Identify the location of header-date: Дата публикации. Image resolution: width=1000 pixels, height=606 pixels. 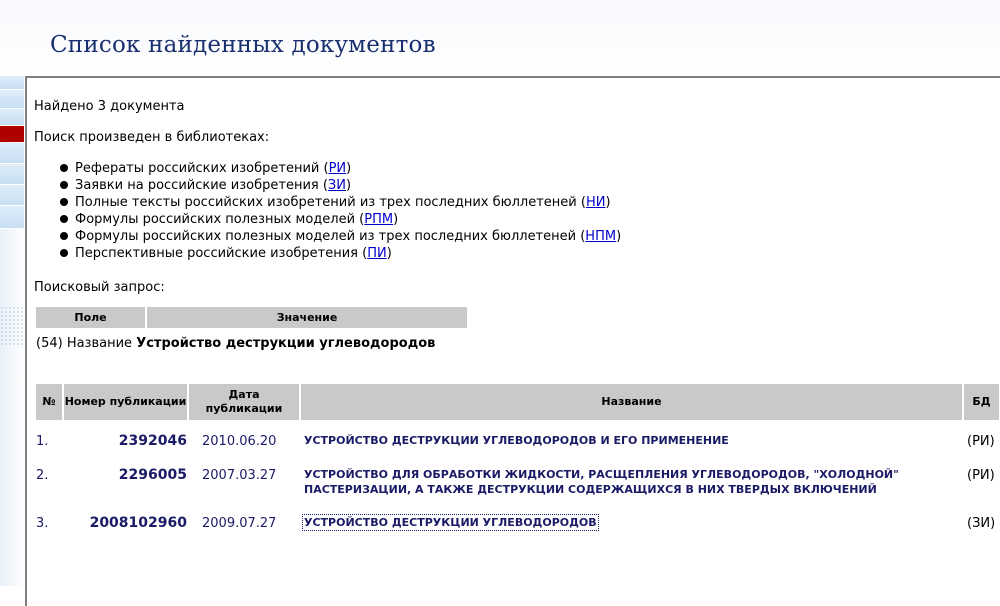
(244, 402).